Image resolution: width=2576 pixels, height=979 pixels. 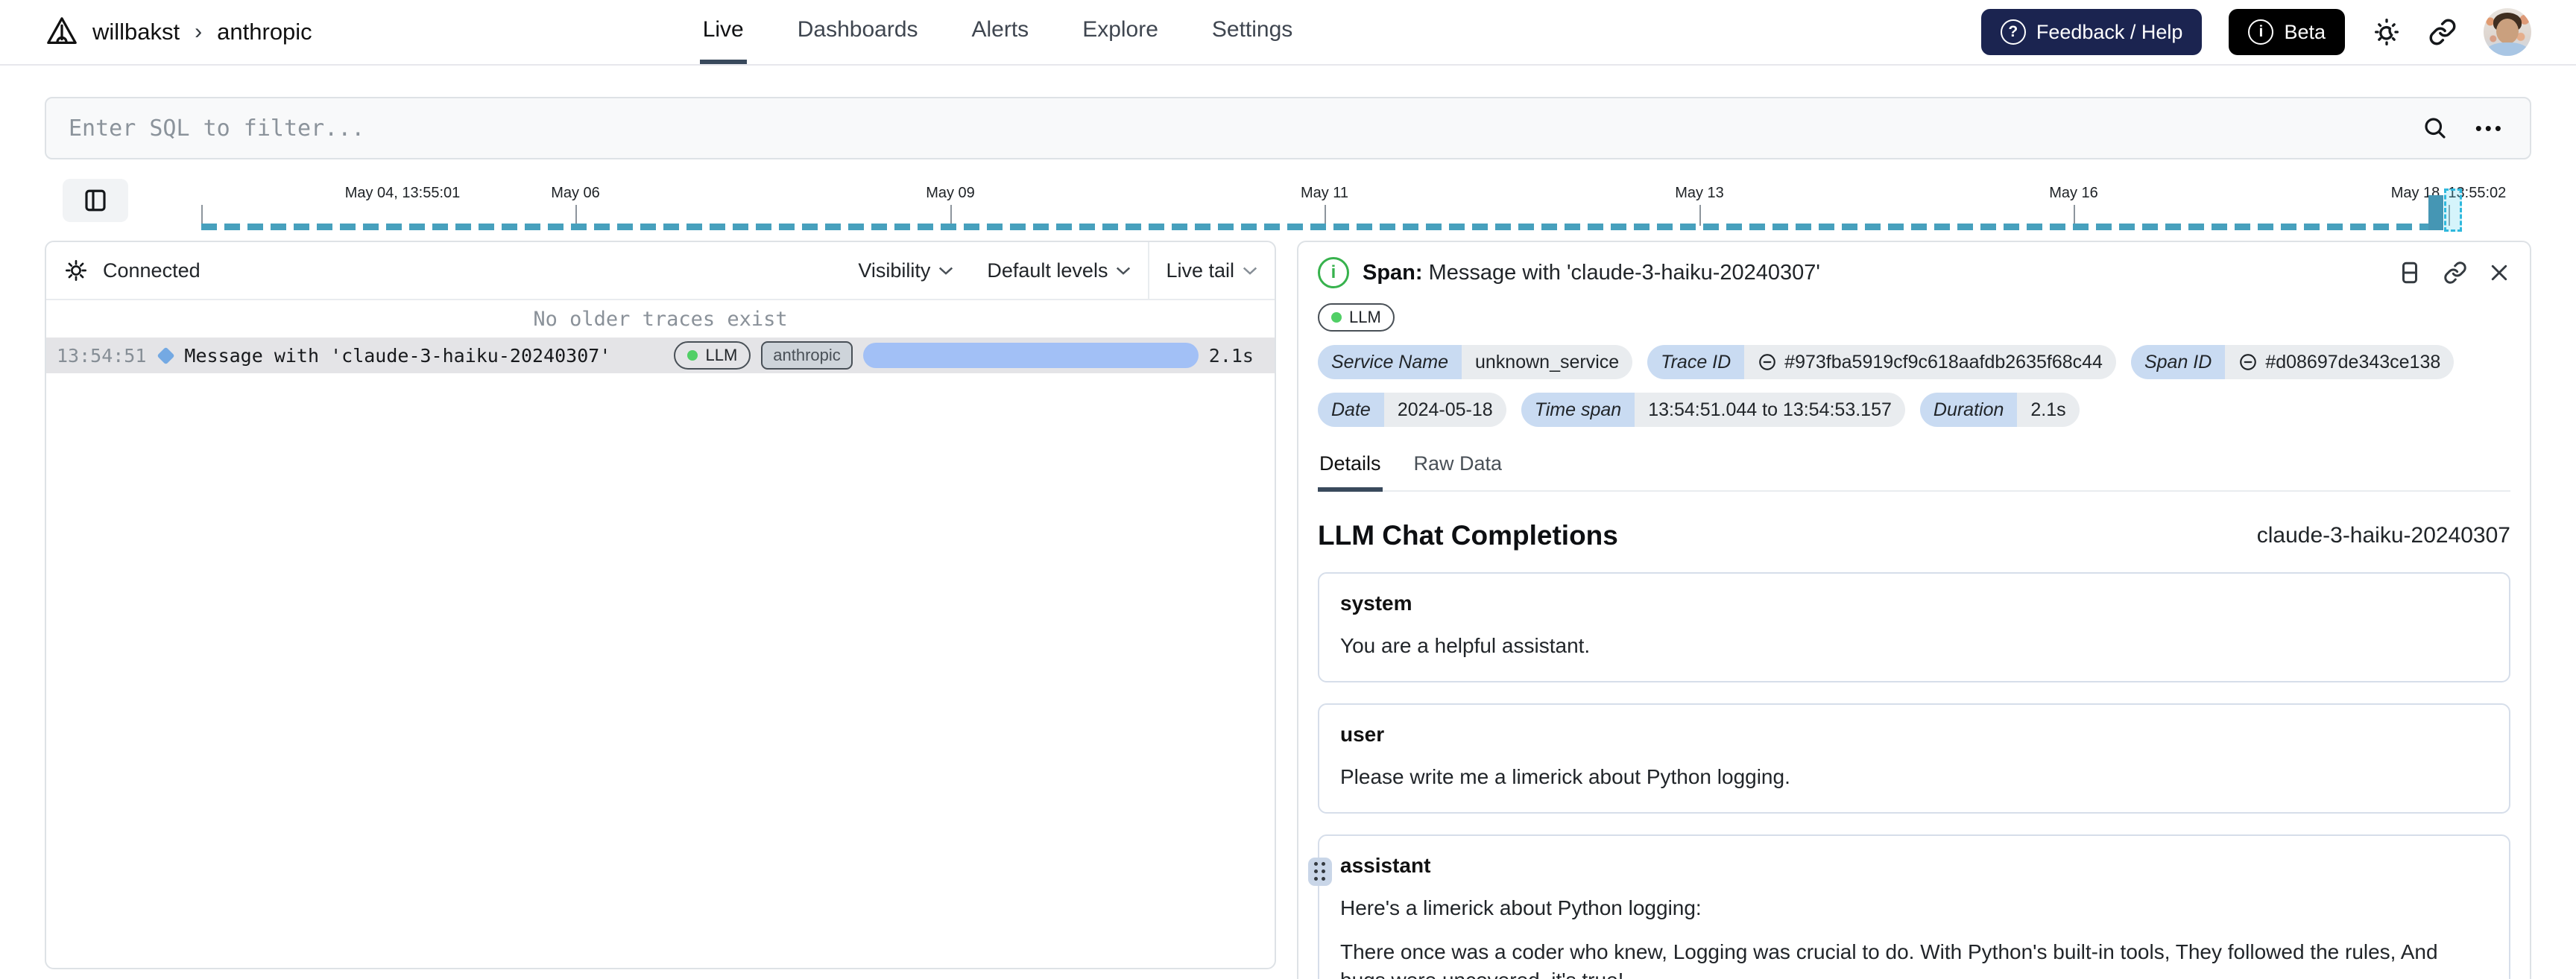 I want to click on visibility-dropdown: Visibility, so click(x=906, y=270).